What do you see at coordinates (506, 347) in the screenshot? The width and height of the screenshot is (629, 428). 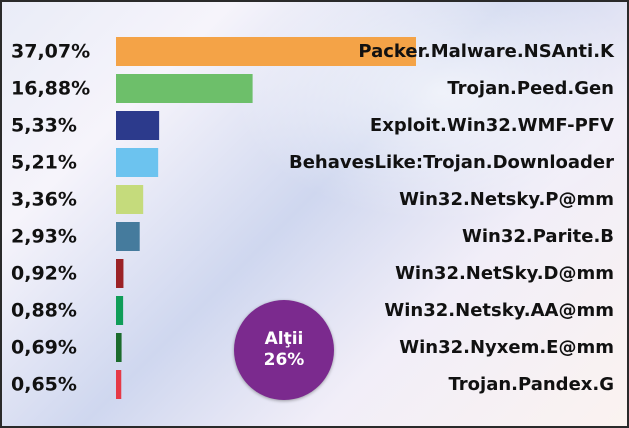 I see `category-label-8: Win32.Nyxem.E@mm` at bounding box center [506, 347].